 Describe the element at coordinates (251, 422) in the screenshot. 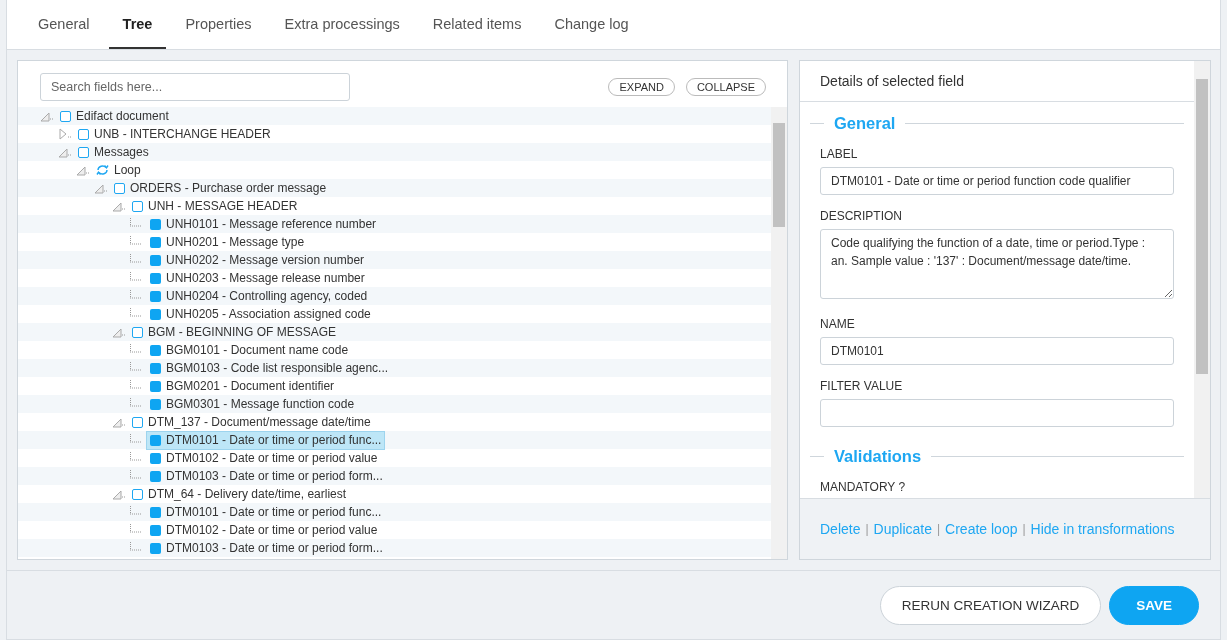

I see `tree-item: DTM_137 - Document/message date/time` at that location.